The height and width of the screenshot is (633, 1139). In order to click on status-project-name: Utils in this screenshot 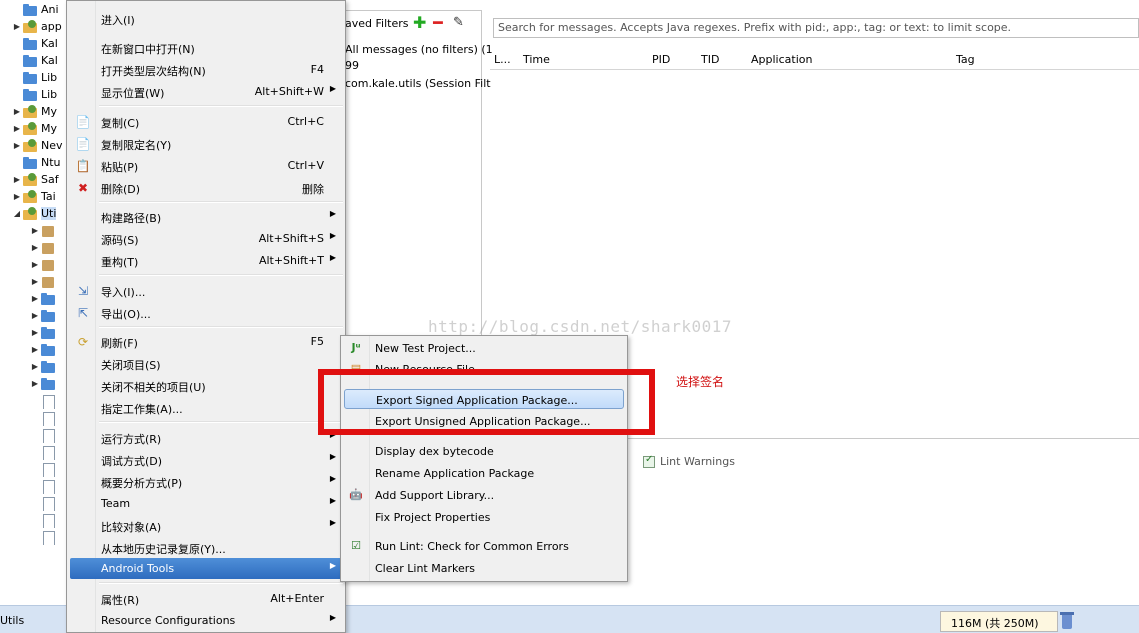, I will do `click(12, 620)`.